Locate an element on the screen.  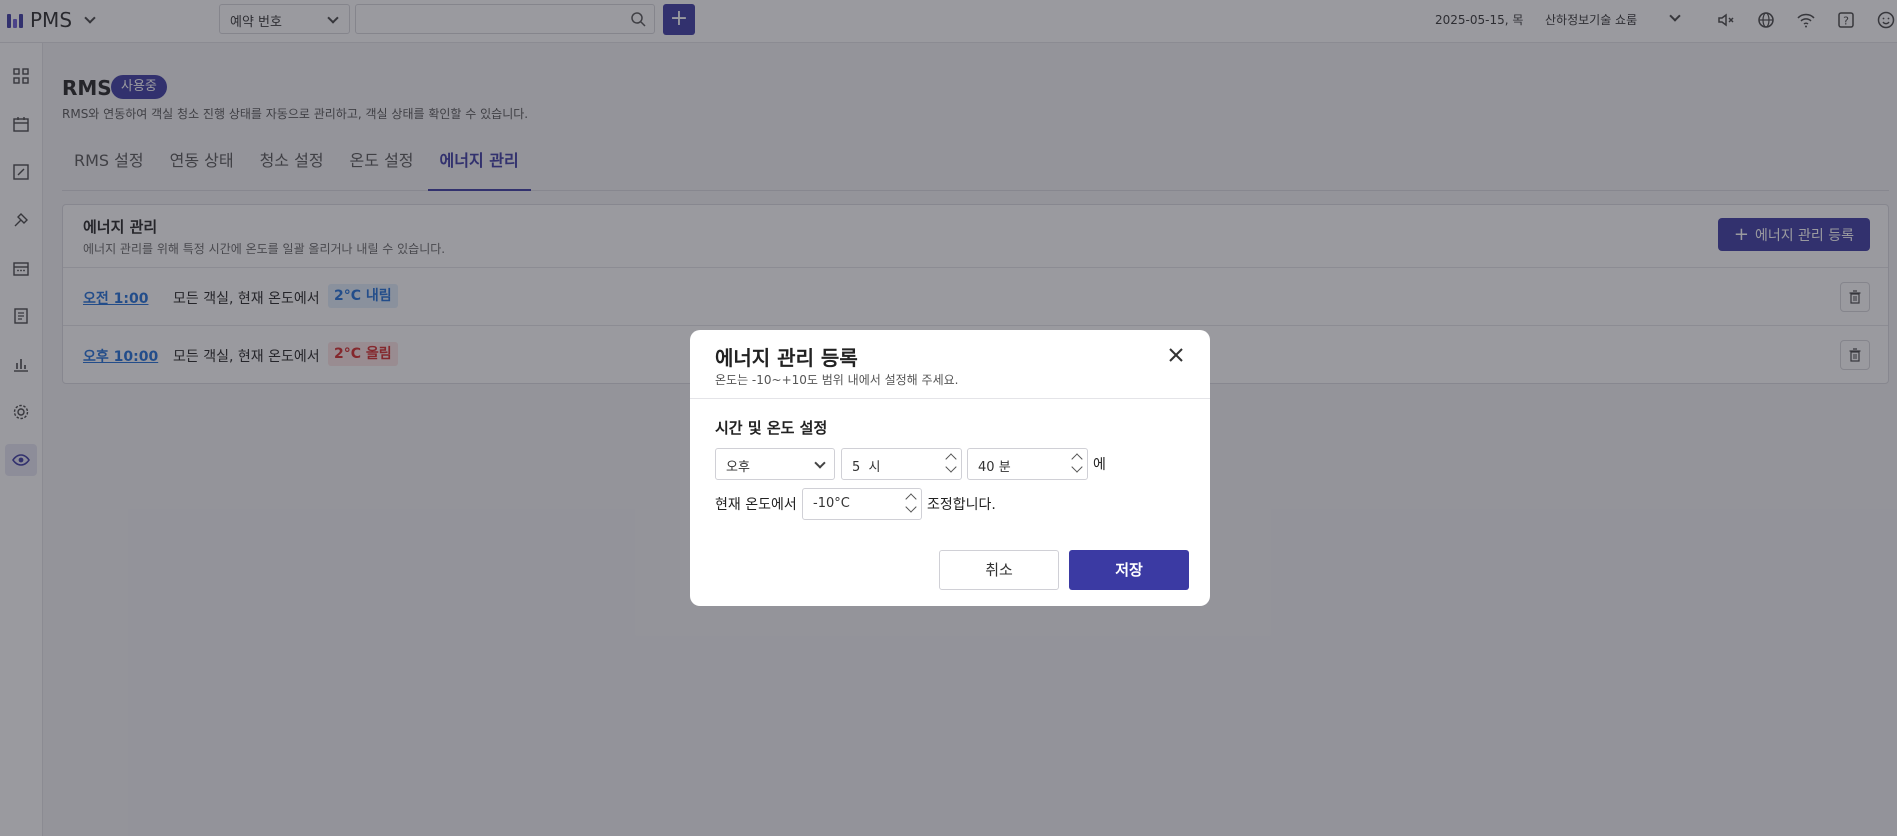
hour-stepper: 5 시 is located at coordinates (901, 464).